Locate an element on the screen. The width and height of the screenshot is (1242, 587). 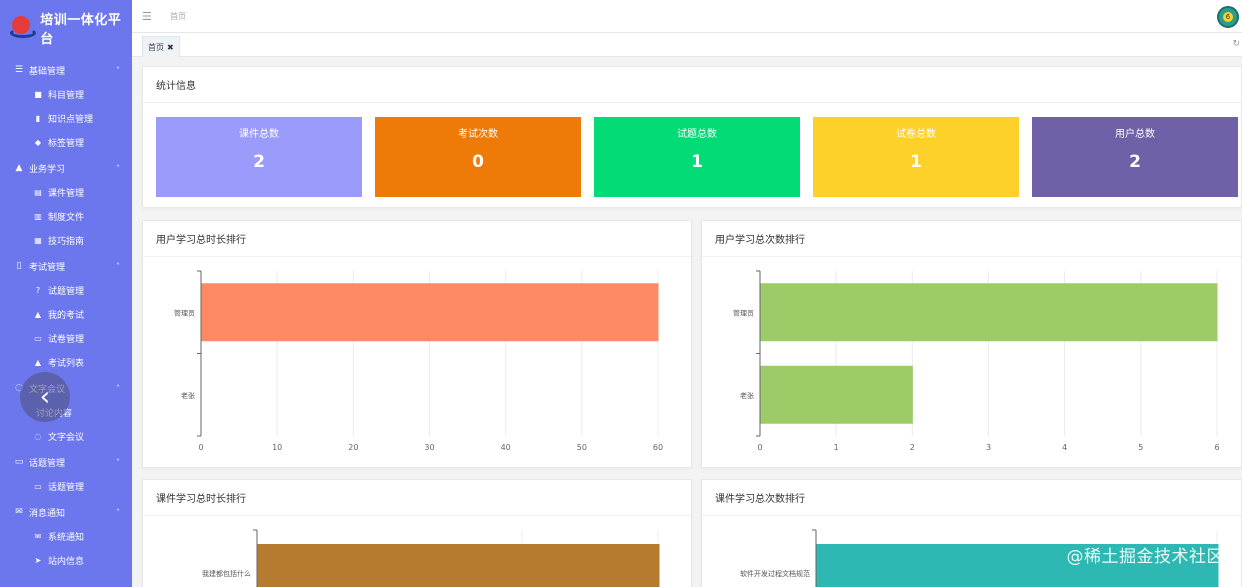
sidebar-group: ☰ 基础管理 ˄ is located at coordinates (66, 70).